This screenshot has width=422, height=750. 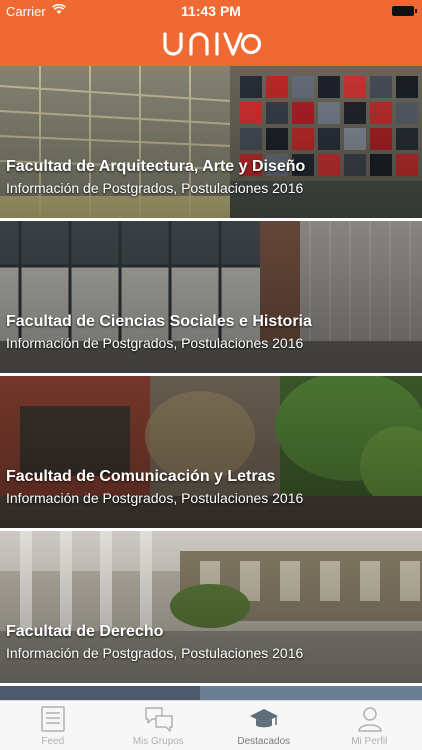 What do you see at coordinates (264, 718) in the screenshot?
I see `graduation-cap-icon` at bounding box center [264, 718].